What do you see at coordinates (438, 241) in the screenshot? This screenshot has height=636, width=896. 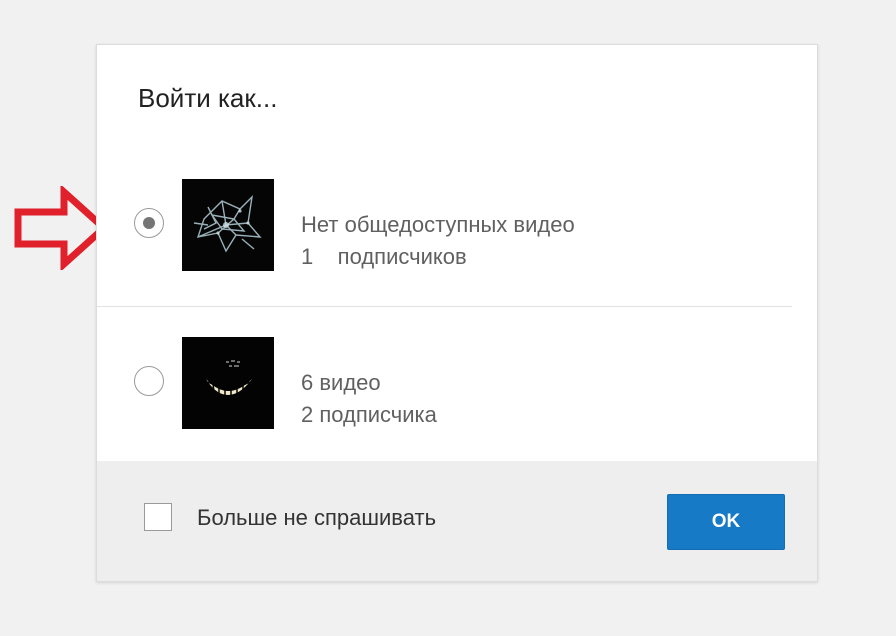 I see `account-info-1: Нет общедоступных видео 1 подписчиков` at bounding box center [438, 241].